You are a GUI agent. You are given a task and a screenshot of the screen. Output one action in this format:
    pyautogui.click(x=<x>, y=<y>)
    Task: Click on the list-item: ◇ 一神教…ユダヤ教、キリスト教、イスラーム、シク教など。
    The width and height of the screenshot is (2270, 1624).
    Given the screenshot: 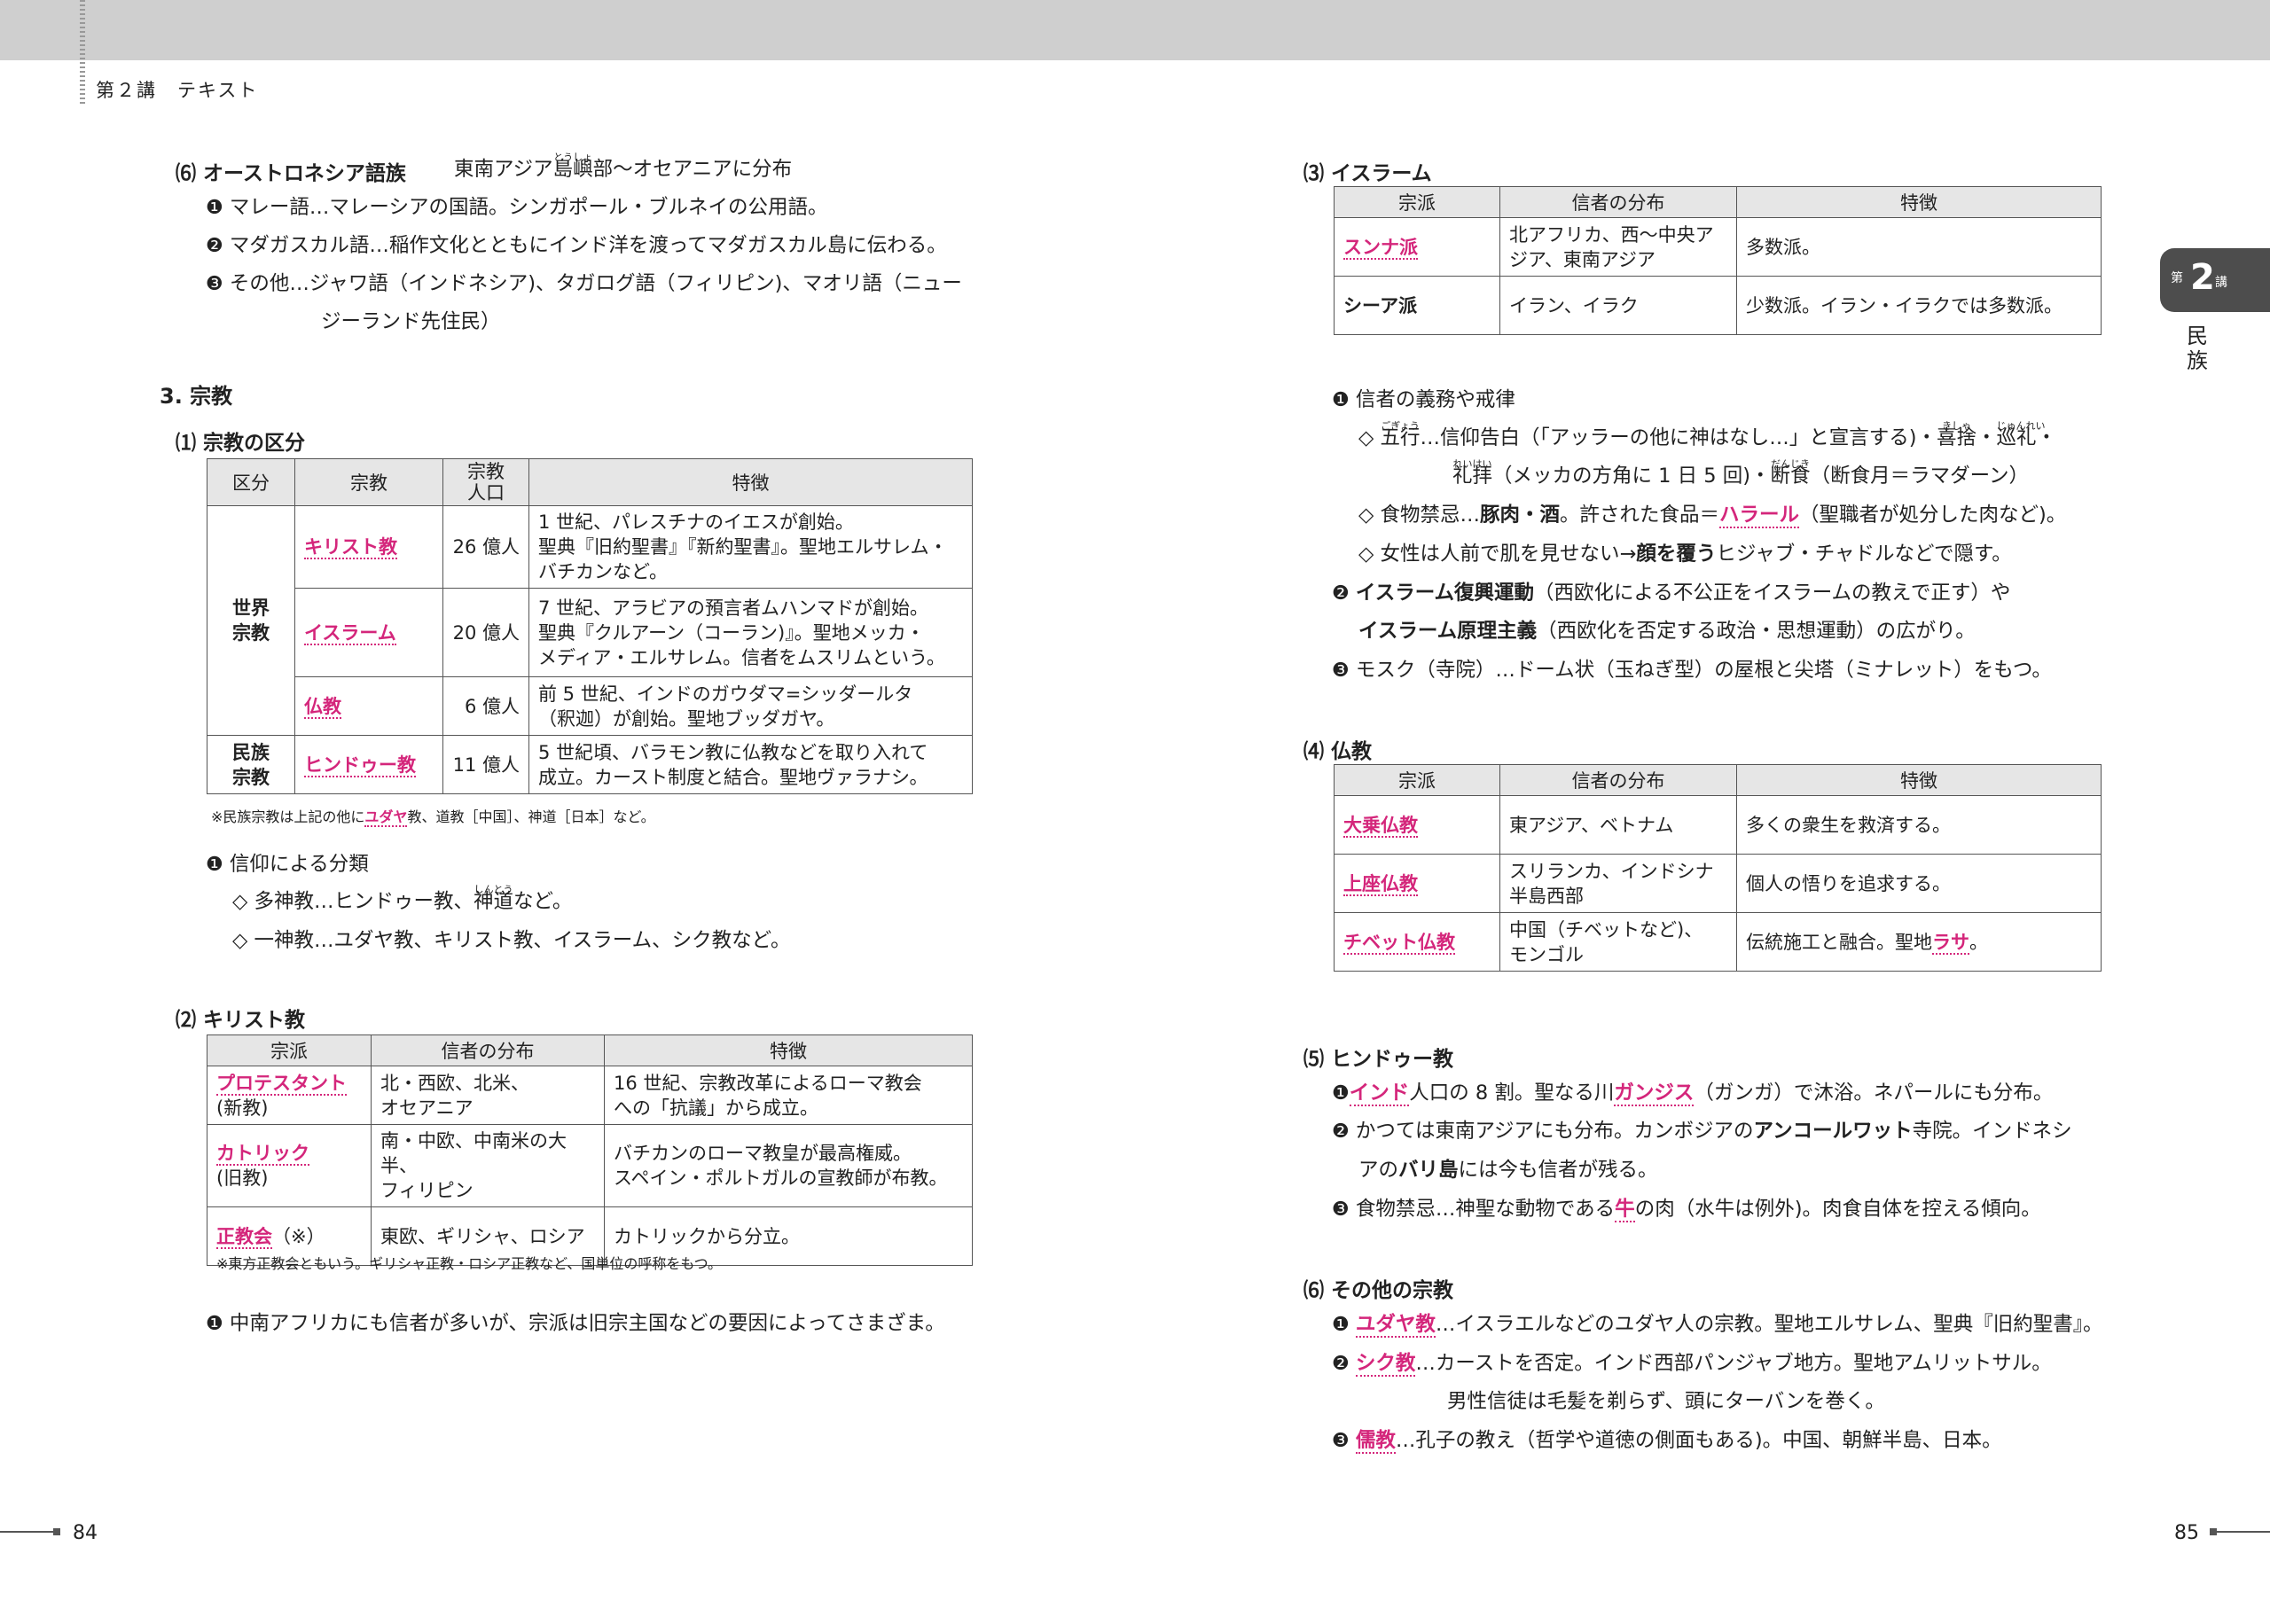 What is the action you would take?
    pyautogui.click(x=512, y=940)
    